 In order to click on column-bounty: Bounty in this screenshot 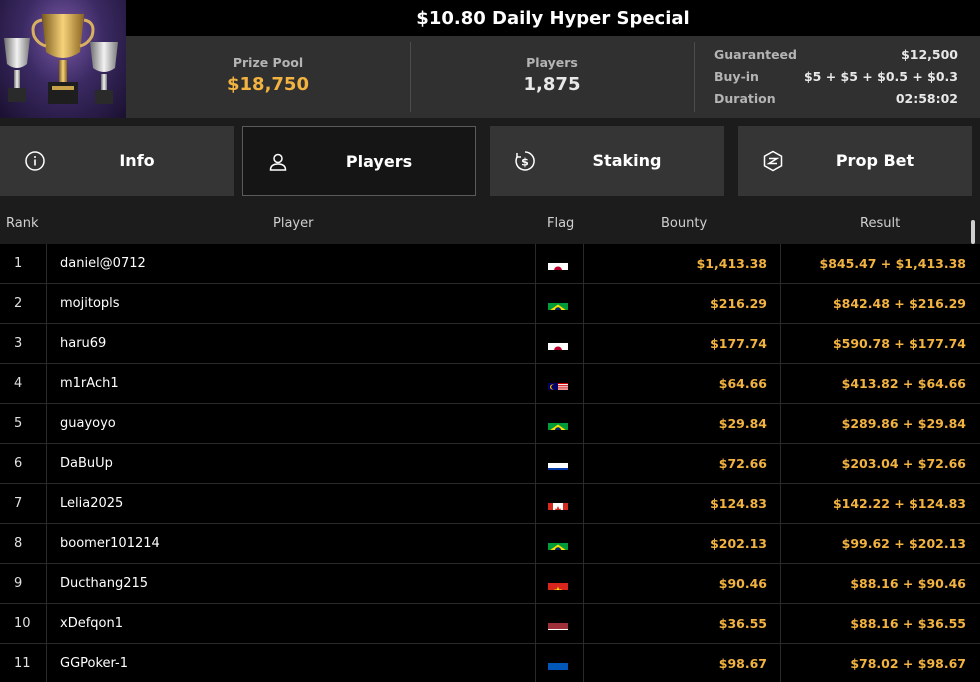, I will do `click(684, 224)`.